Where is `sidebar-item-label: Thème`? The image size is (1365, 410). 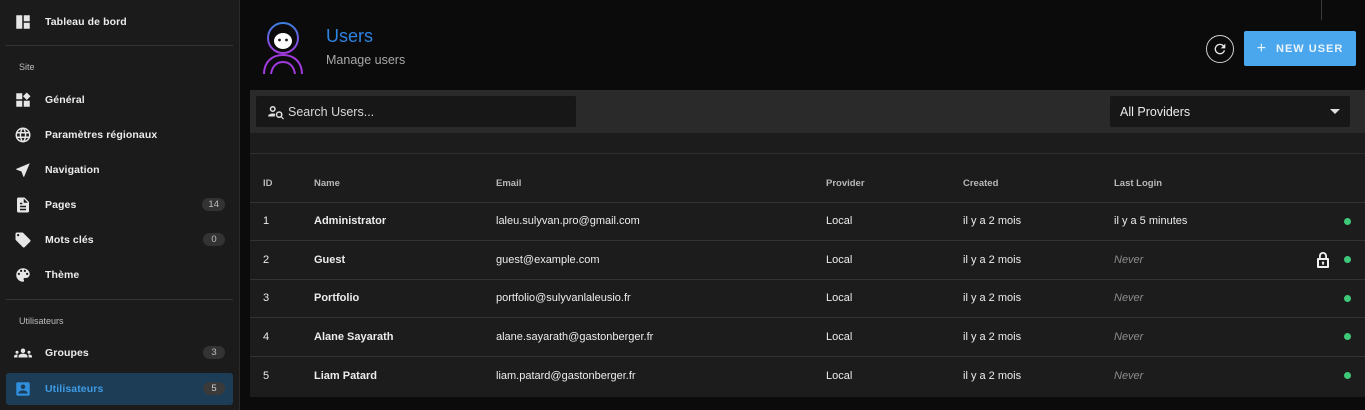
sidebar-item-label: Thème is located at coordinates (62, 275).